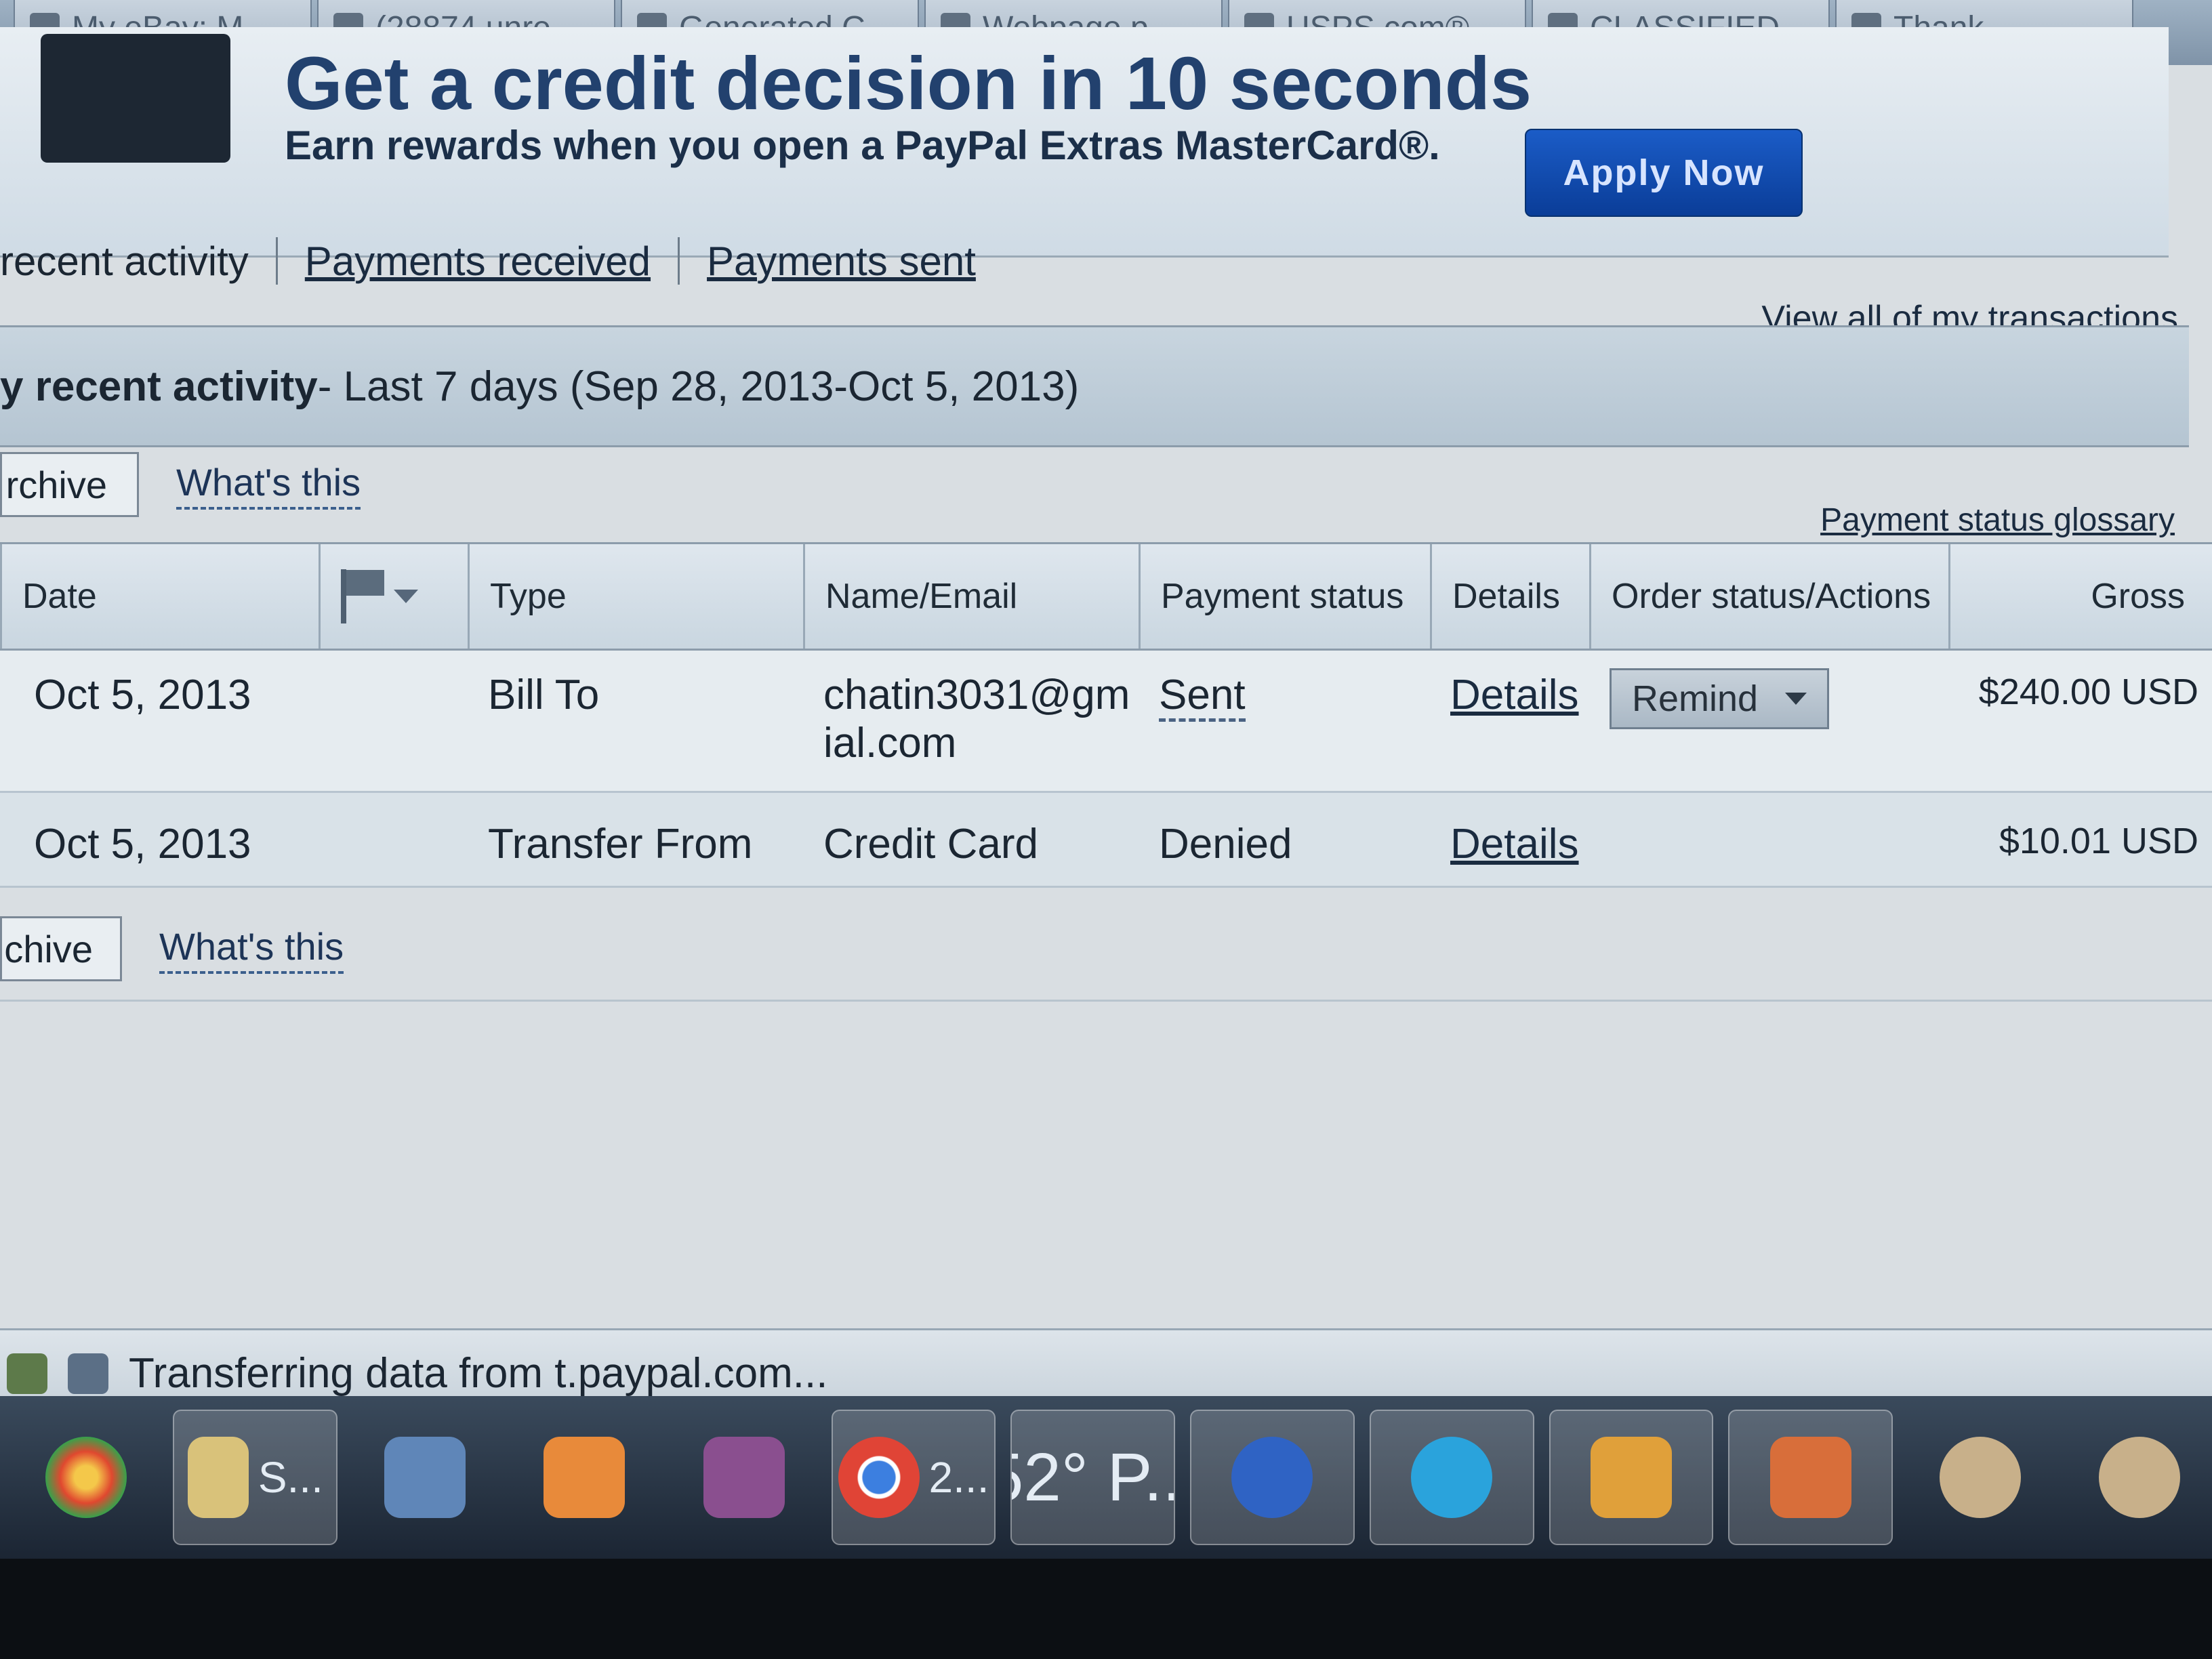  What do you see at coordinates (1998, 520) in the screenshot?
I see `payment-status-glossary-link: Payment status glossary` at bounding box center [1998, 520].